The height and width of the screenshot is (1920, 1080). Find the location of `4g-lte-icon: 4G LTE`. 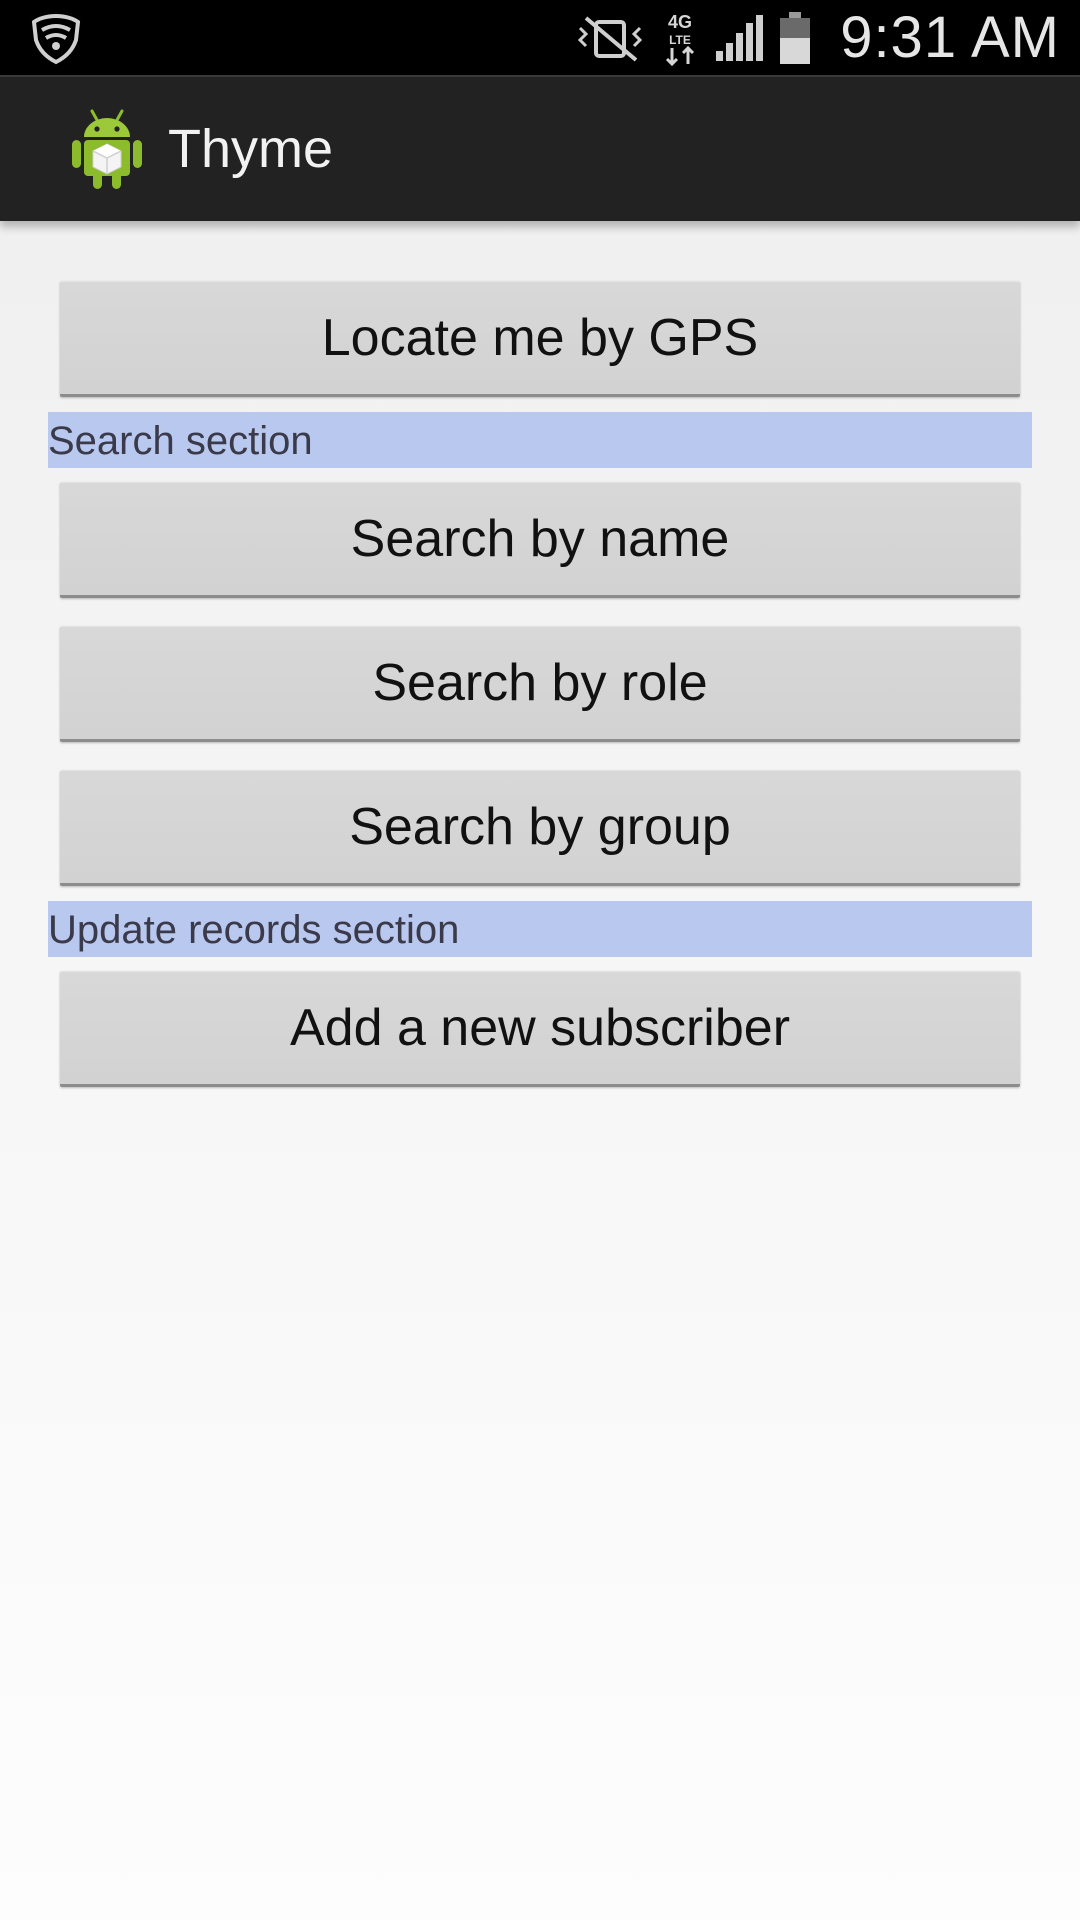

4g-lte-icon: 4G LTE is located at coordinates (680, 39).